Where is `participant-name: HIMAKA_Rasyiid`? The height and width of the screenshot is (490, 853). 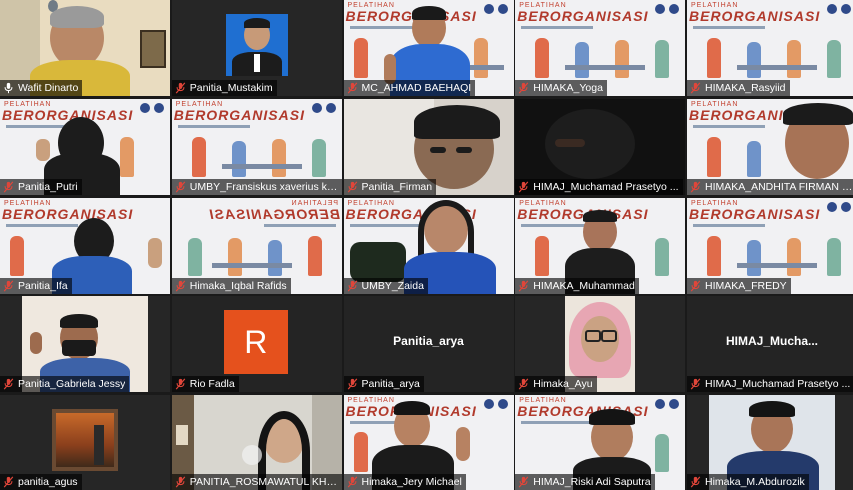 participant-name: HIMAKA_Rasyiid is located at coordinates (745, 88).